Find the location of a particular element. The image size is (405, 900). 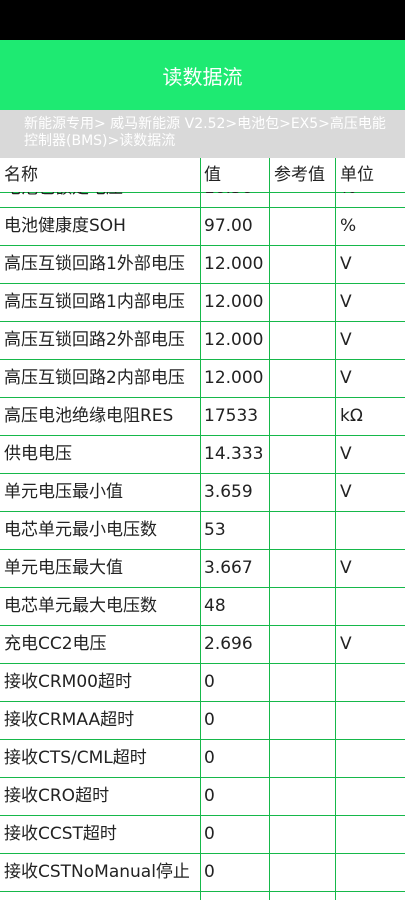

row-name: 电池健康度SOH is located at coordinates (65, 226).